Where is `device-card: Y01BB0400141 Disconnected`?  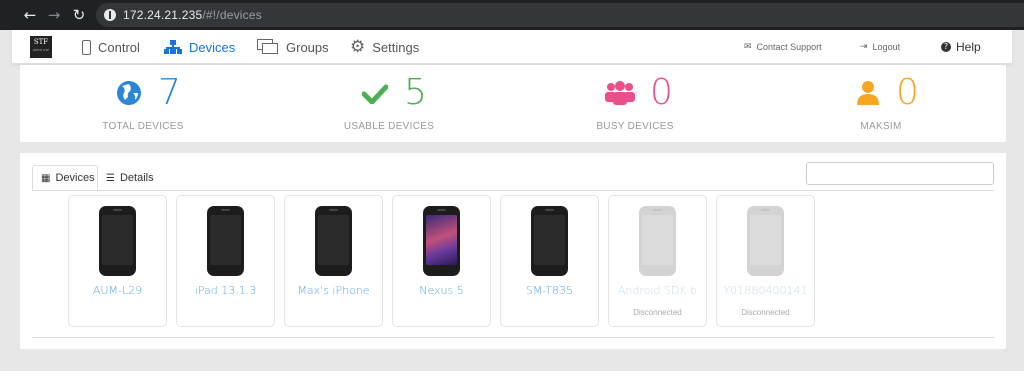 device-card: Y01BB0400141 Disconnected is located at coordinates (765, 261).